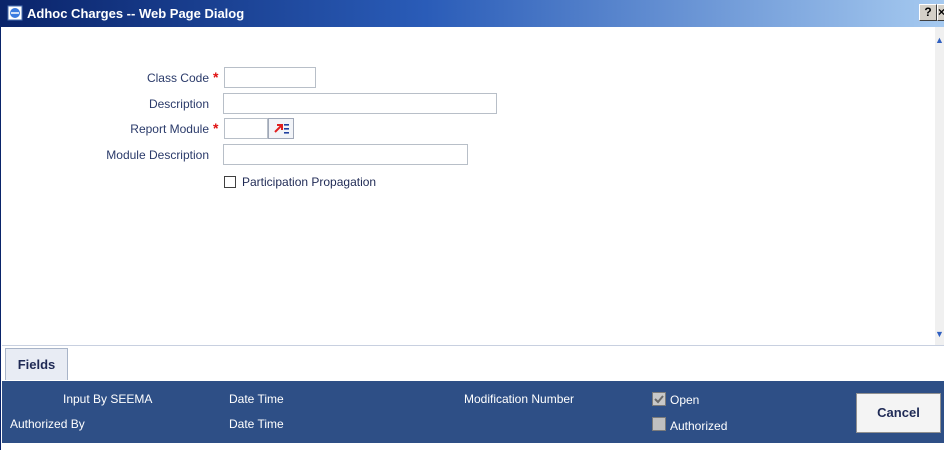  What do you see at coordinates (898, 413) in the screenshot?
I see `cancel-button: Cancel` at bounding box center [898, 413].